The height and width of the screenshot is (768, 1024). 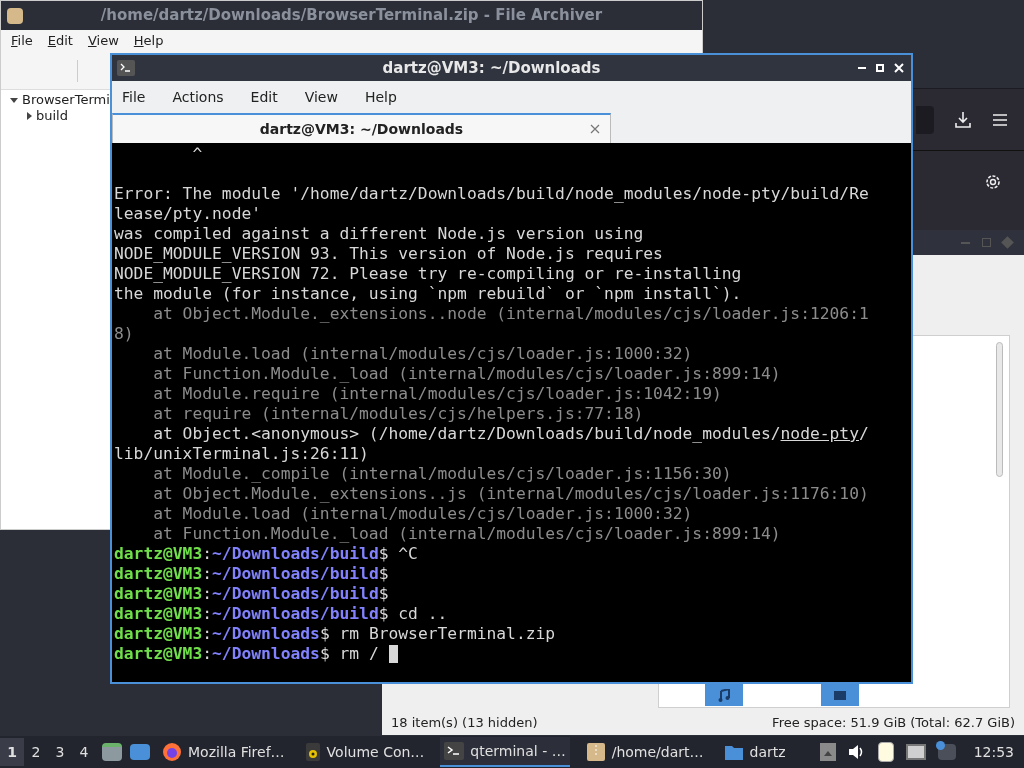 I want to click on download-icon, so click(x=963, y=119).